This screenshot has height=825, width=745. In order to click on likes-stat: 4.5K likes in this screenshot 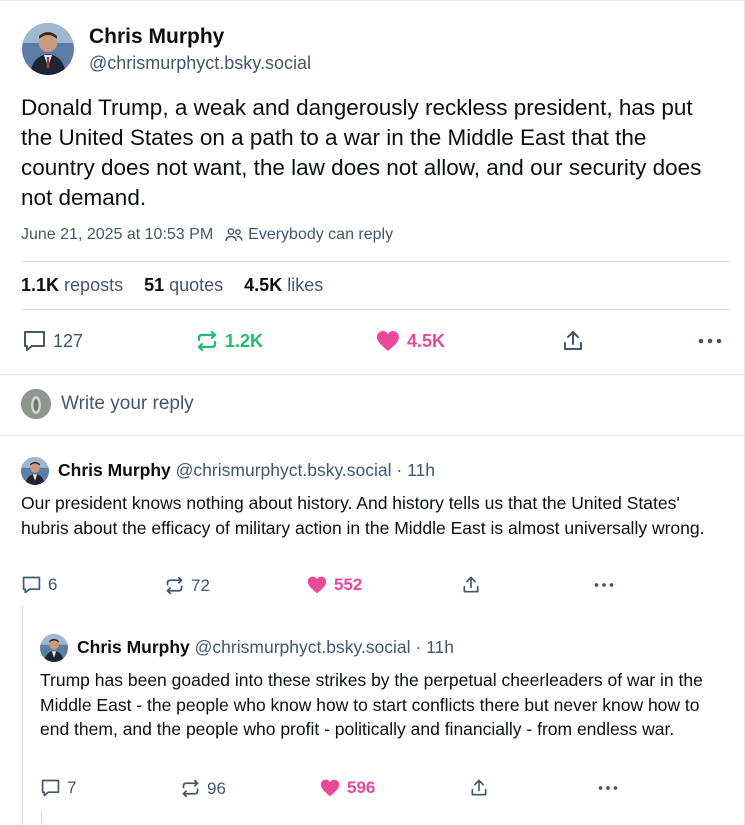, I will do `click(283, 285)`.